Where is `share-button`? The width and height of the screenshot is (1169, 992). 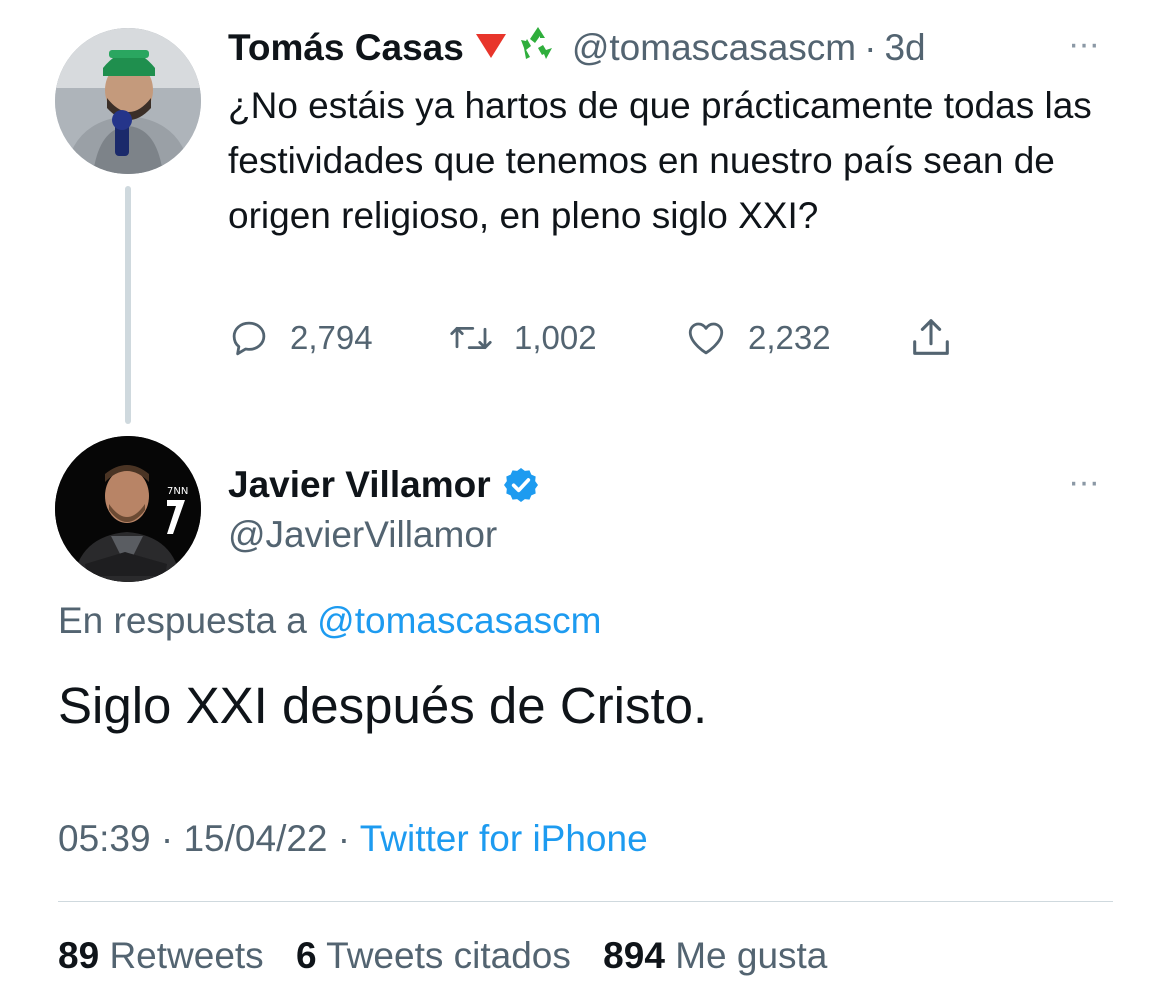
share-button is located at coordinates (941, 338).